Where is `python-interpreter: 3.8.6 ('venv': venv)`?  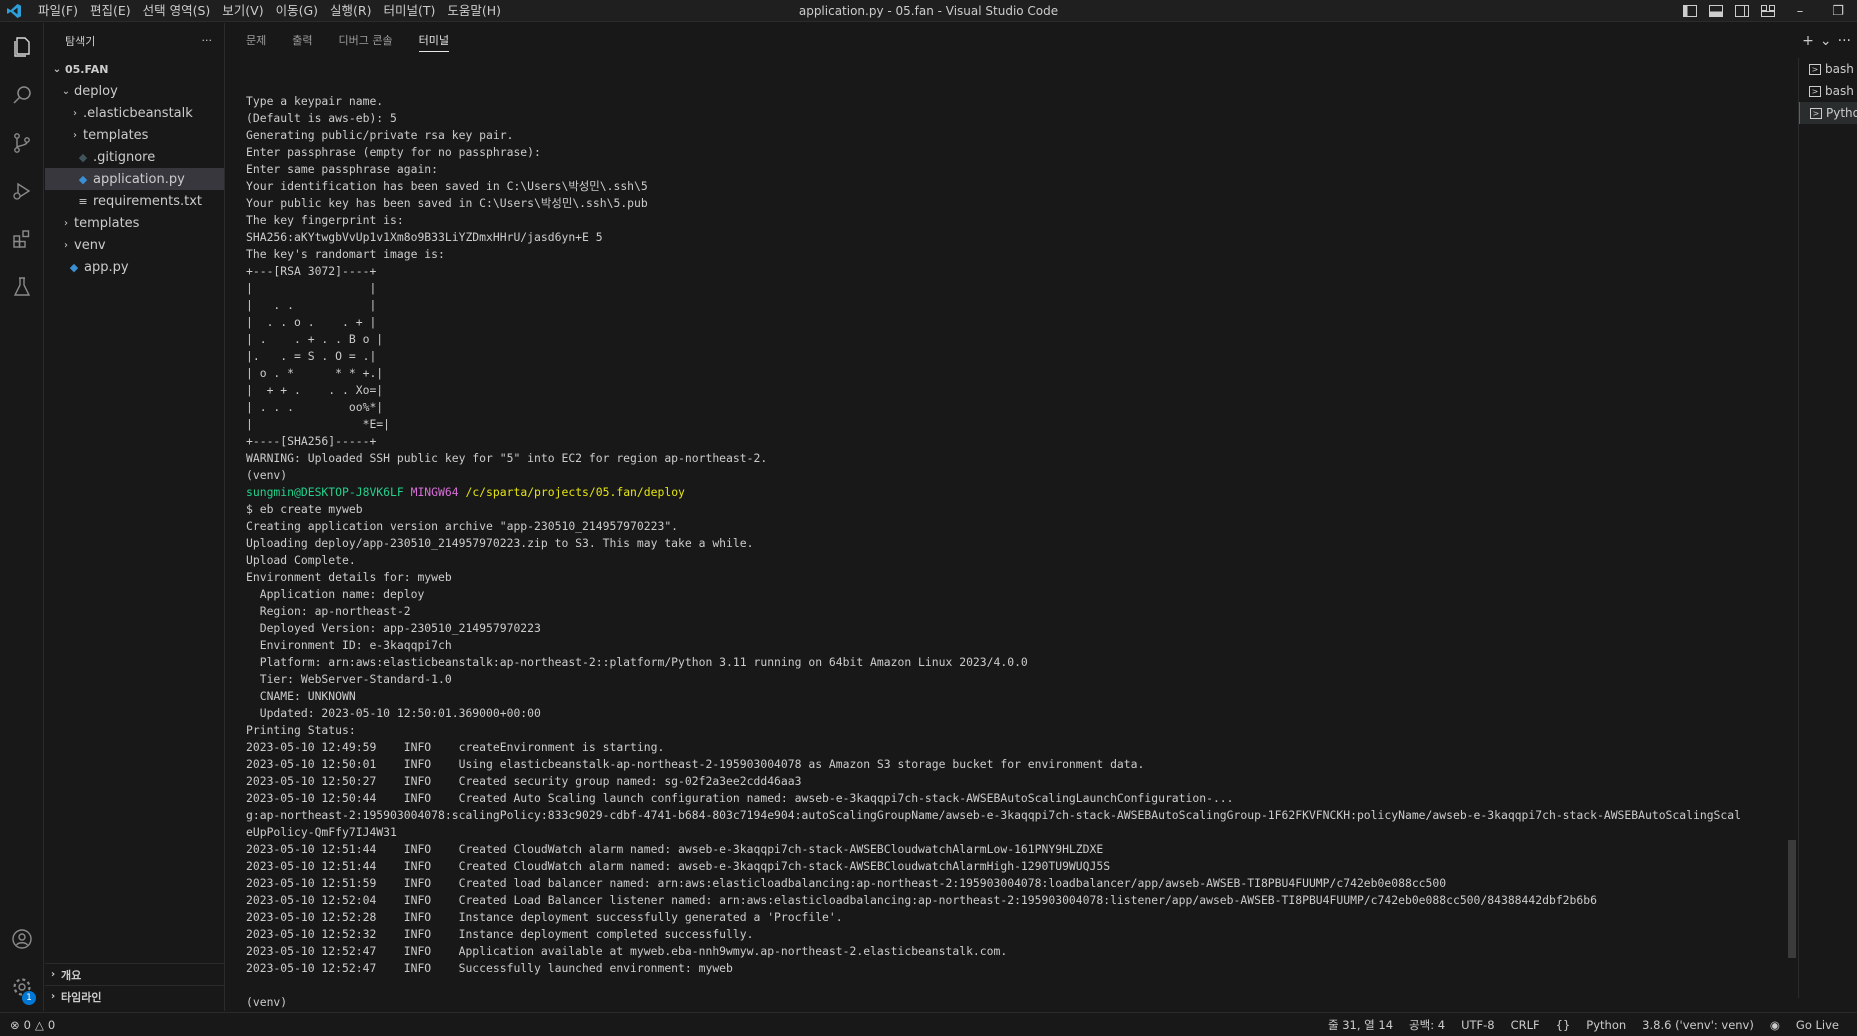
python-interpreter: 3.8.6 ('venv': venv) is located at coordinates (1698, 1025).